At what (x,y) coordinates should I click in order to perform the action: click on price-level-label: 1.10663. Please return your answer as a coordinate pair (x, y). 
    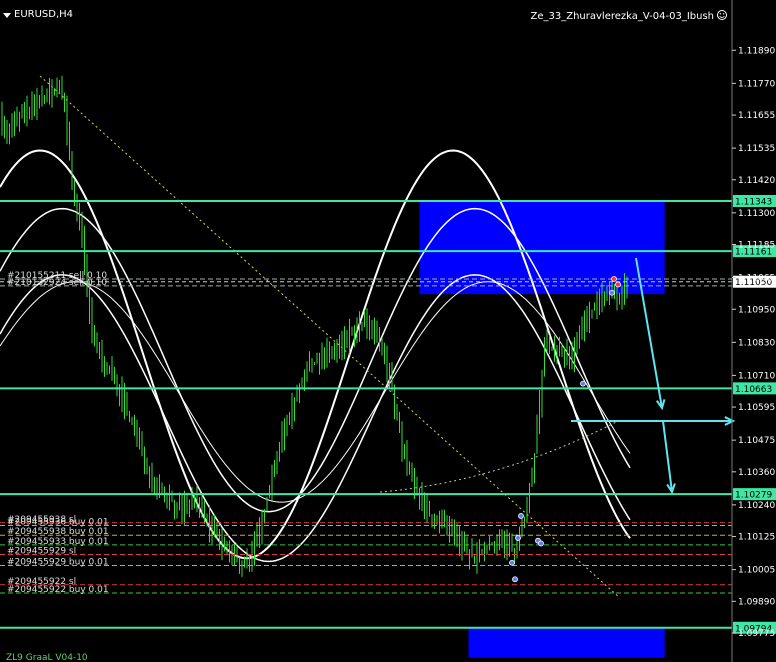
    Looking at the image, I should click on (753, 390).